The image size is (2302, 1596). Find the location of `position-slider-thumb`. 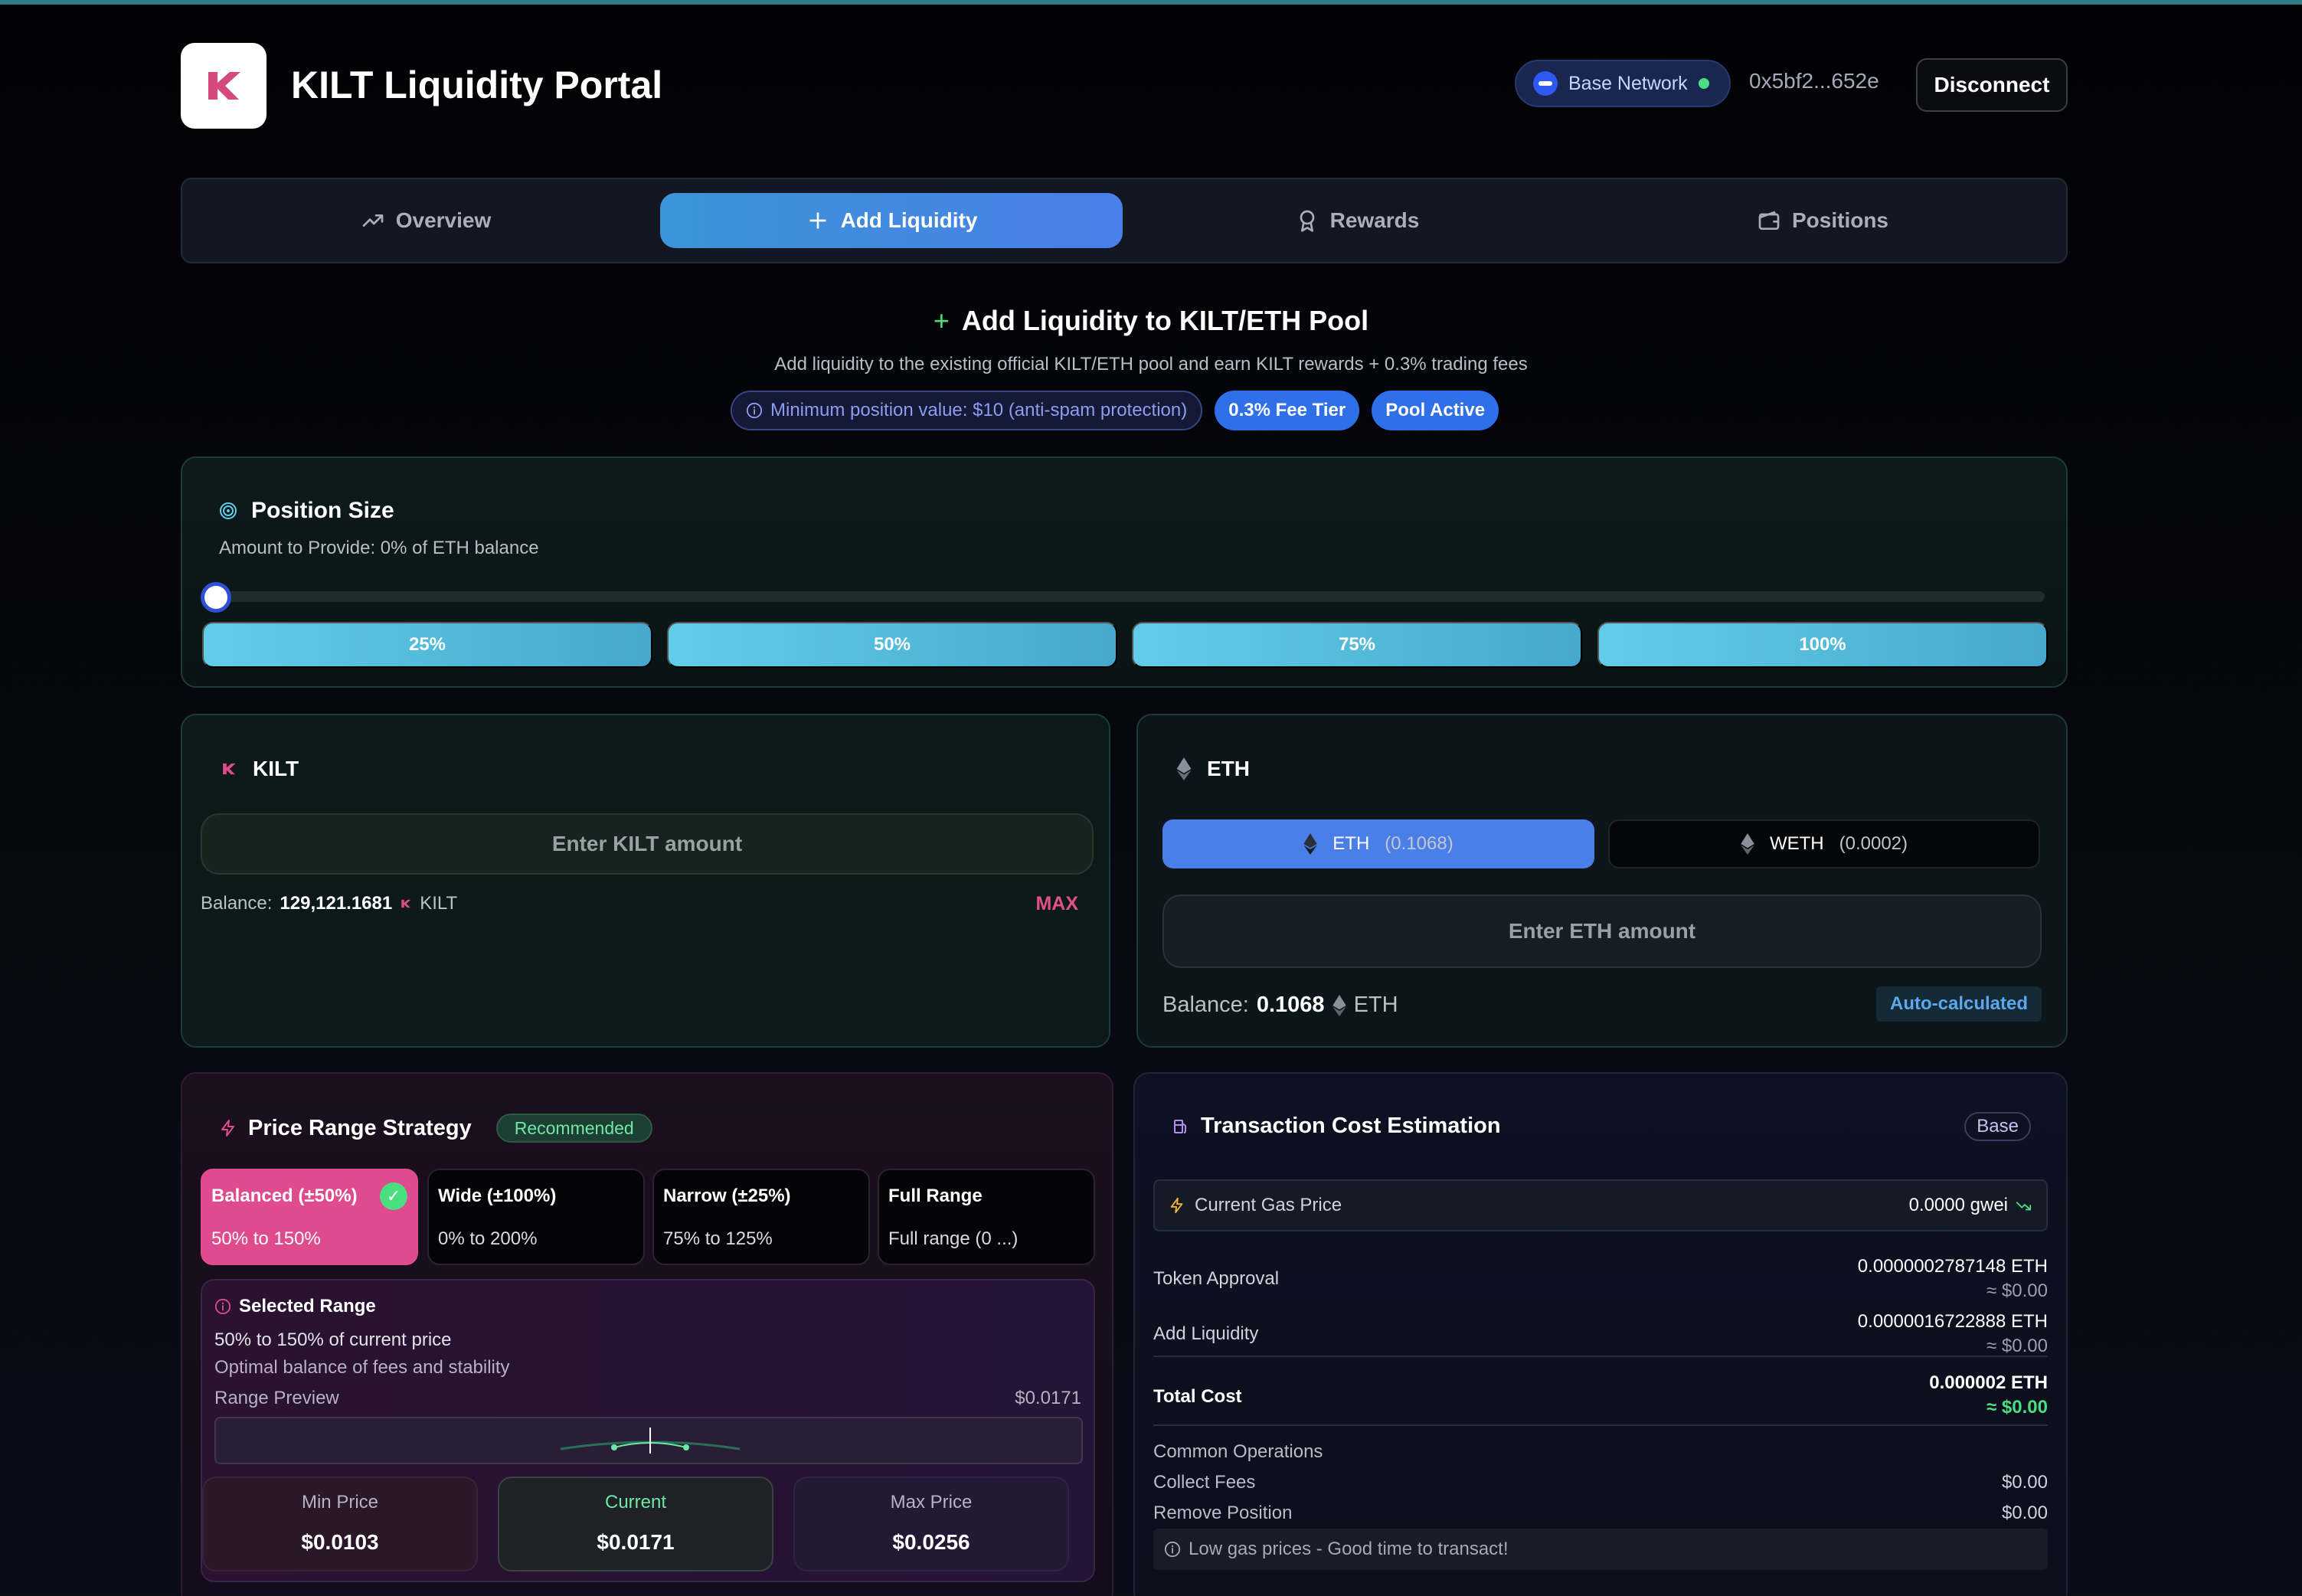

position-slider-thumb is located at coordinates (216, 597).